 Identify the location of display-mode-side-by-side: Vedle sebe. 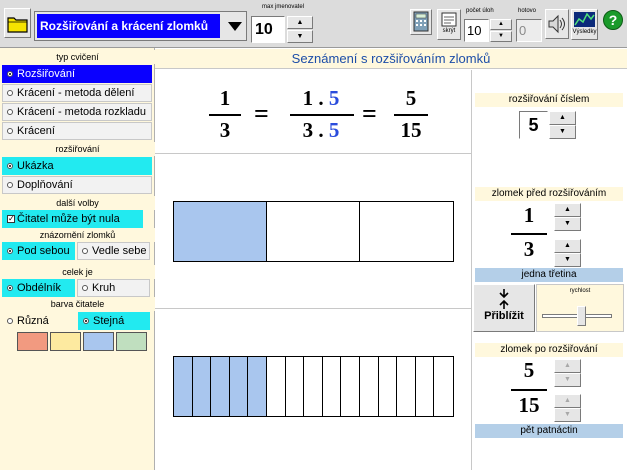
(113, 251).